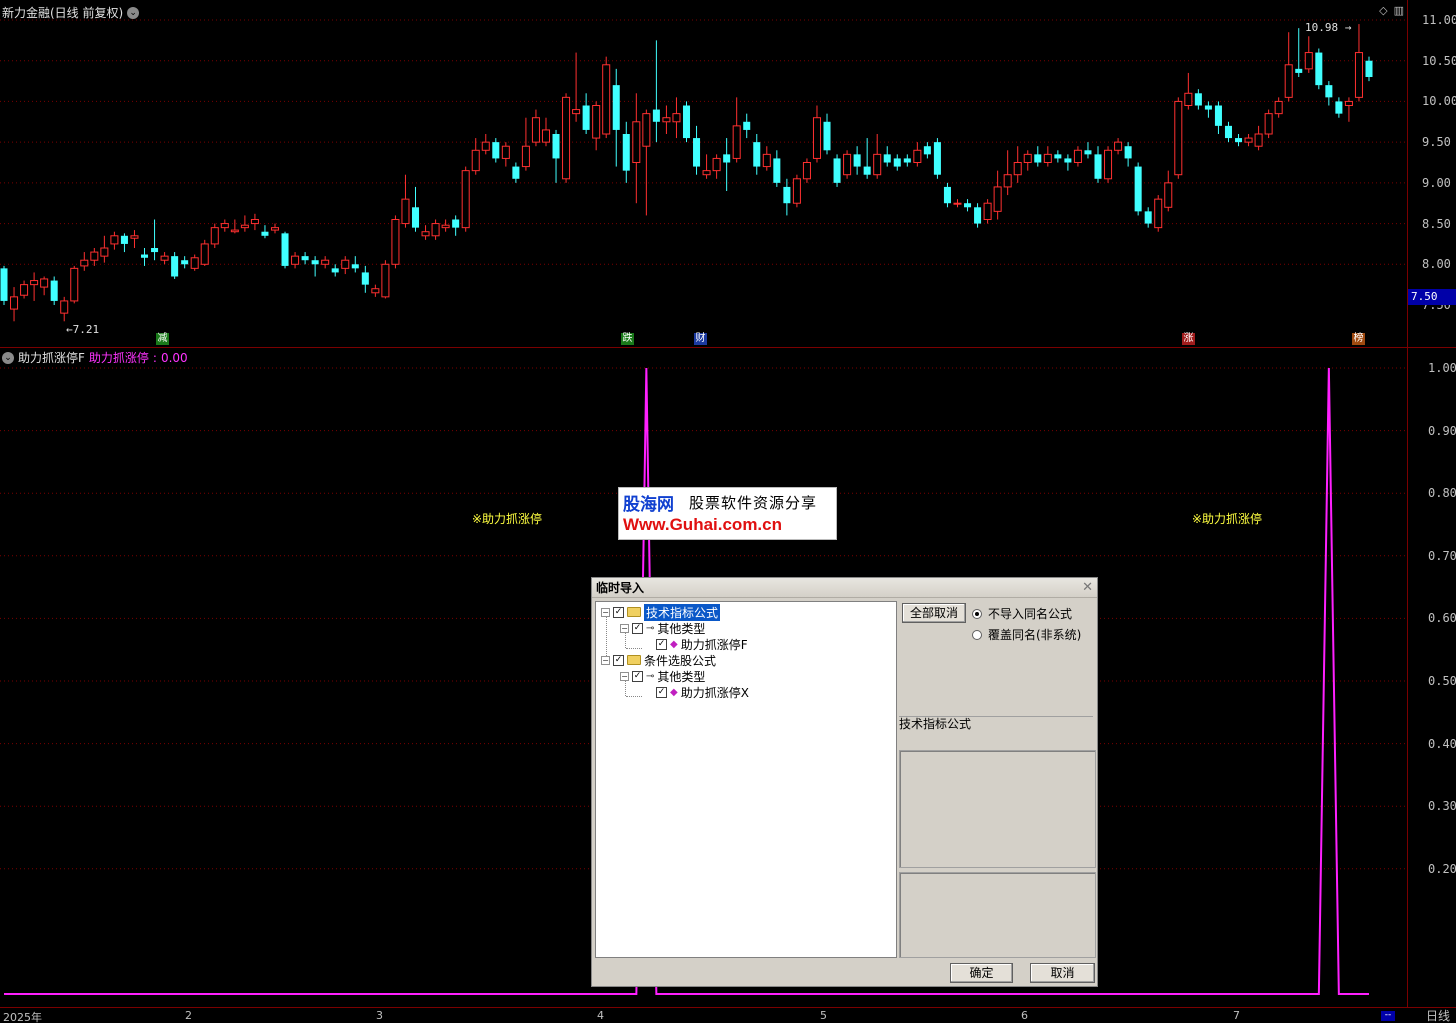  Describe the element at coordinates (1188, 339) in the screenshot. I see `event-badge: 涨` at that location.